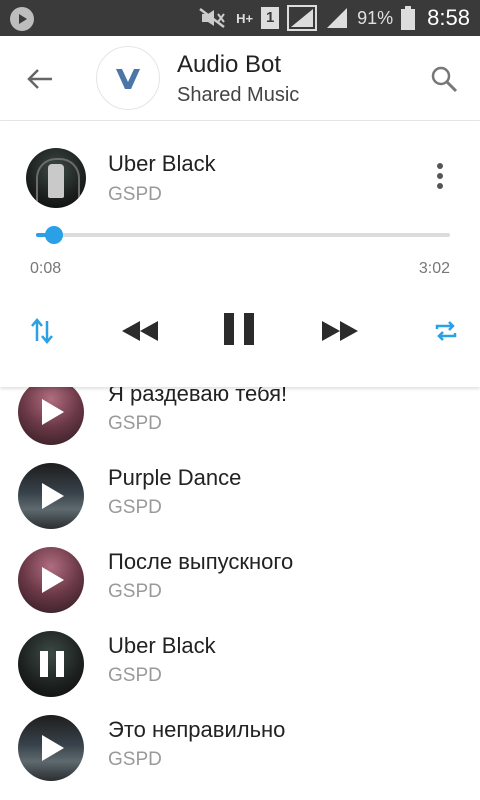  What do you see at coordinates (408, 18) in the screenshot?
I see `battery-icon` at bounding box center [408, 18].